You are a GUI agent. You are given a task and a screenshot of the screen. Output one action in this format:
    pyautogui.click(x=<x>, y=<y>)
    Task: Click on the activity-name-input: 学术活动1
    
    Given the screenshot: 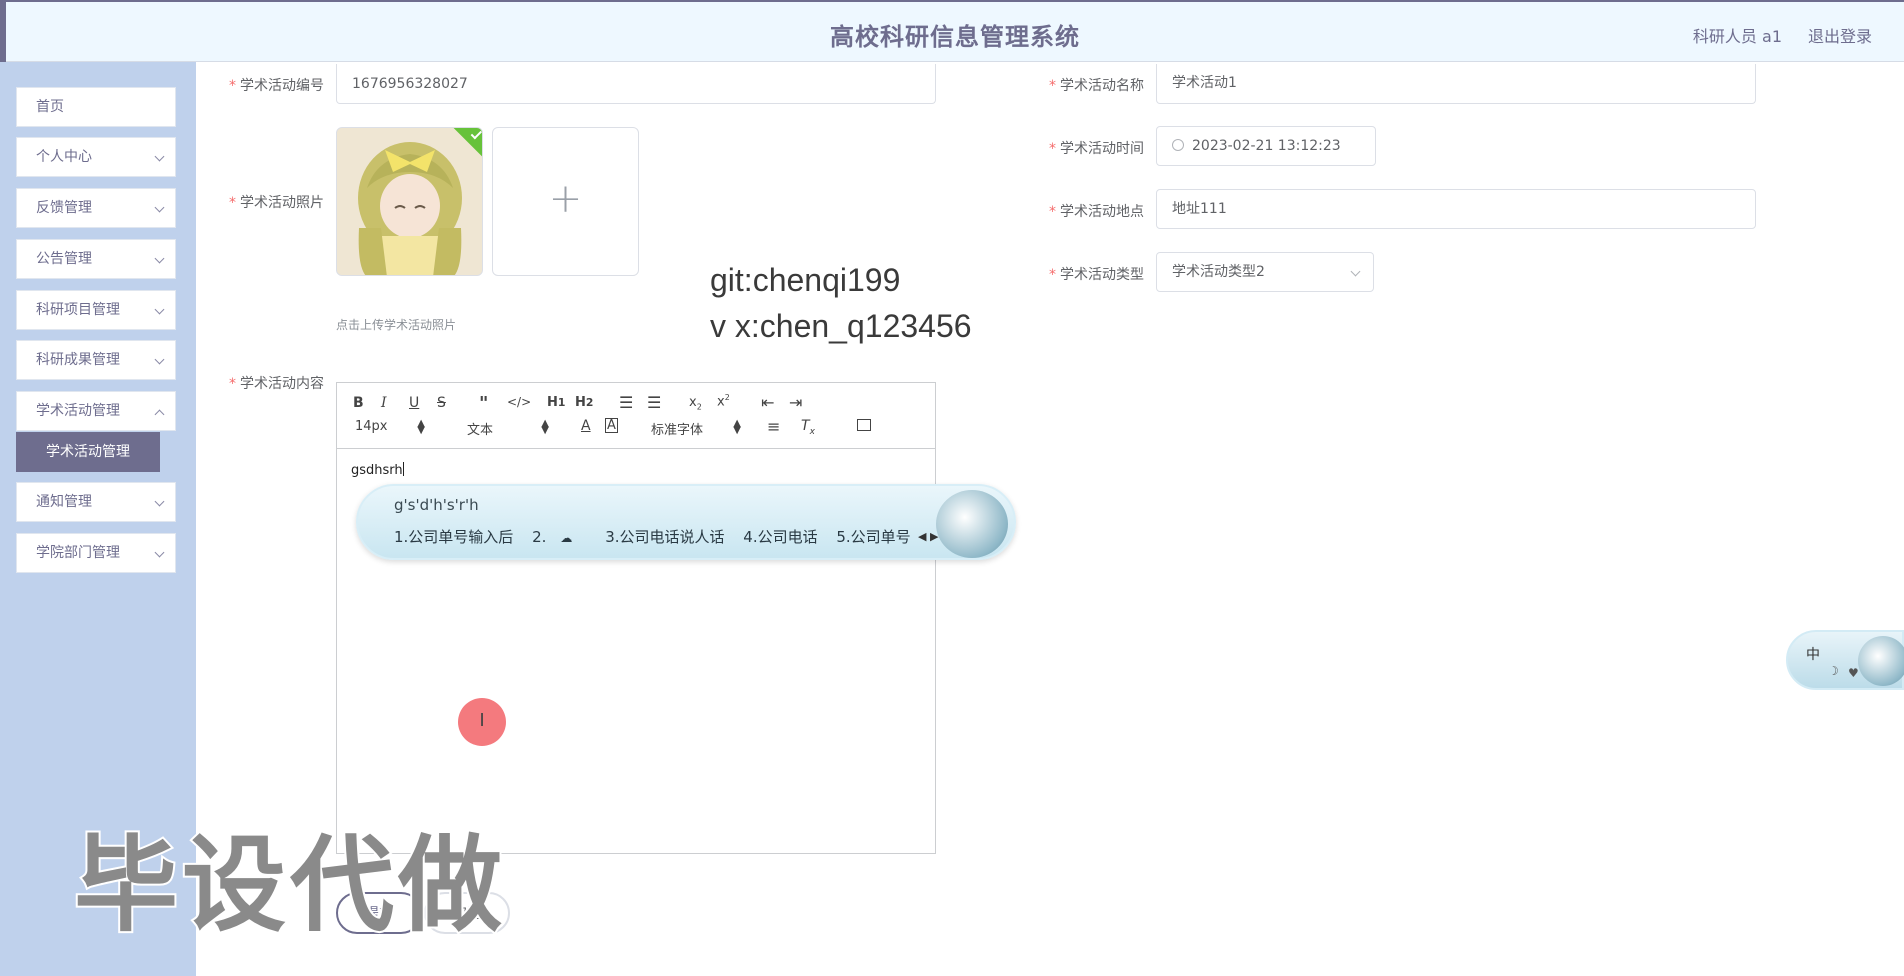 What is the action you would take?
    pyautogui.click(x=1456, y=84)
    